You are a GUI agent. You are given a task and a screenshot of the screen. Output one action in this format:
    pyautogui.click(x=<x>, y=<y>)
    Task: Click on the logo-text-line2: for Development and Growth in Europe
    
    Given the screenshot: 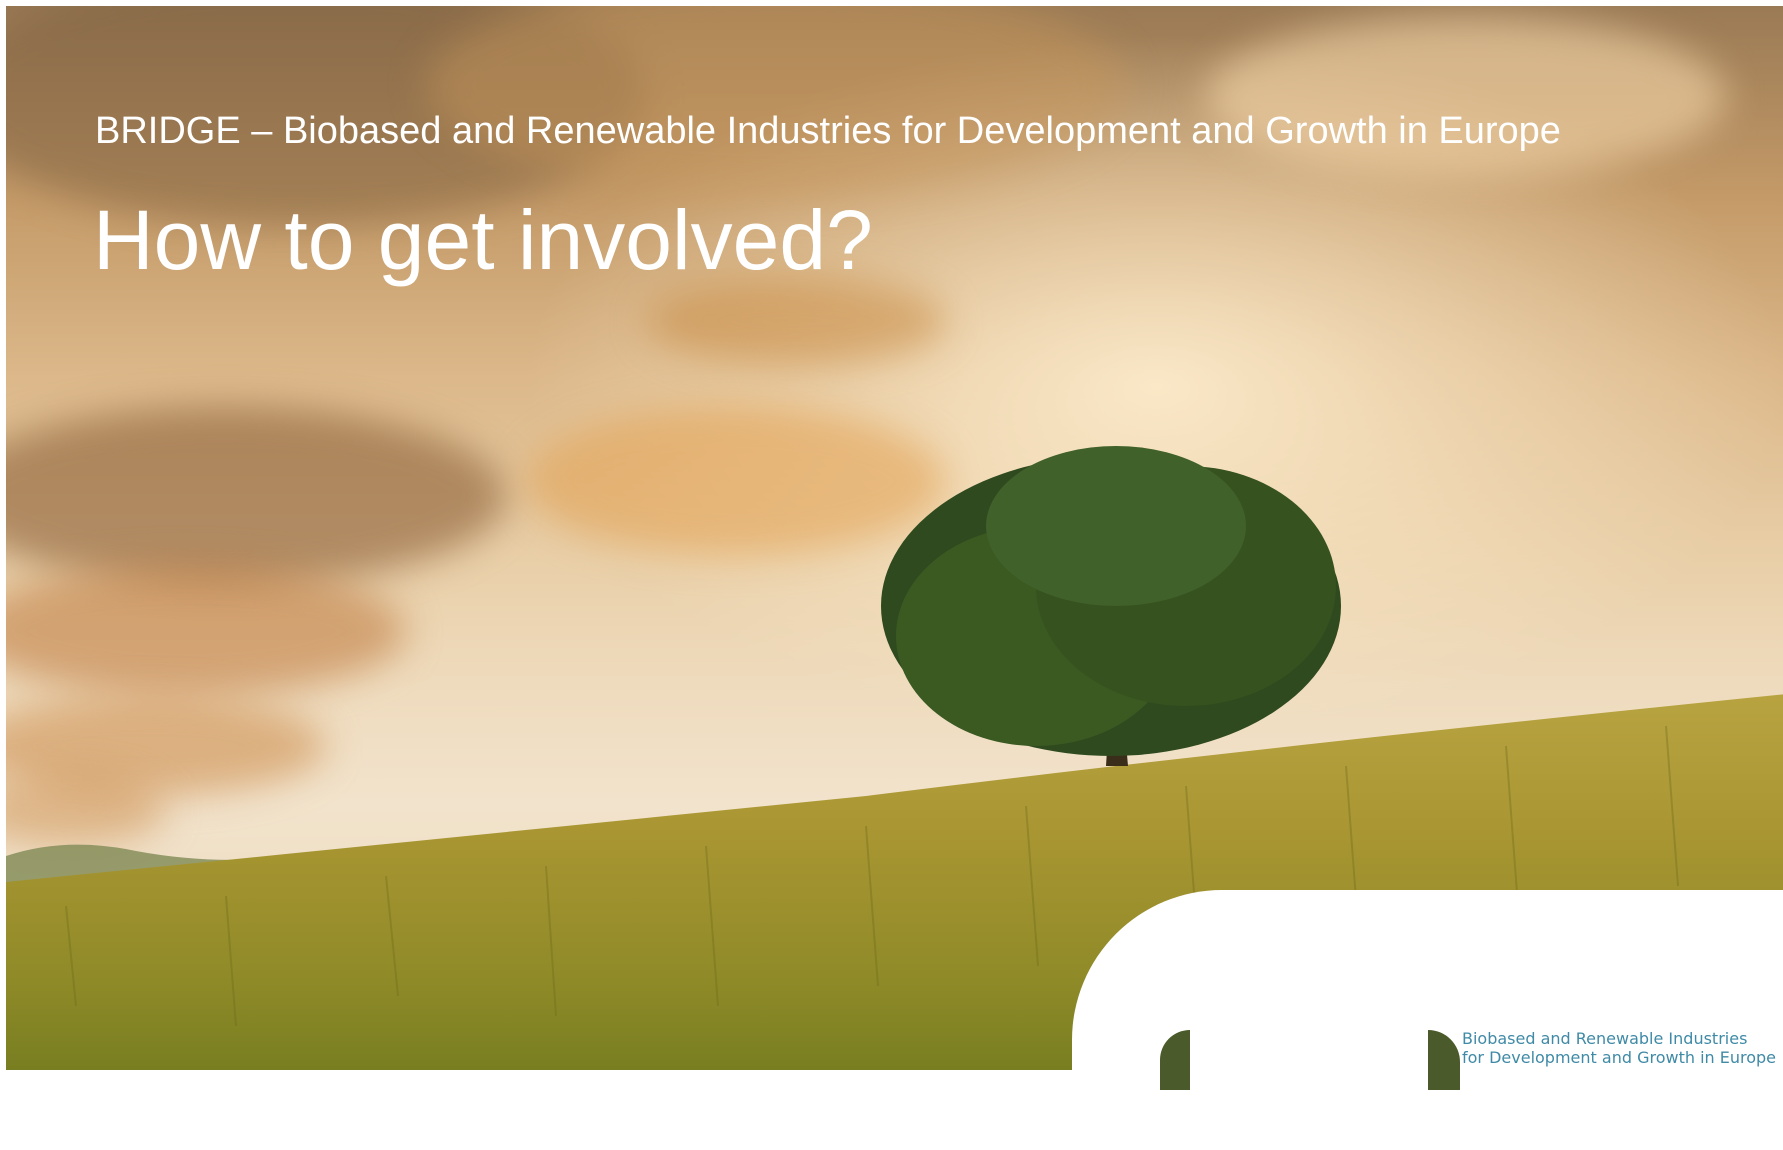 What is the action you would take?
    pyautogui.click(x=1619, y=1057)
    